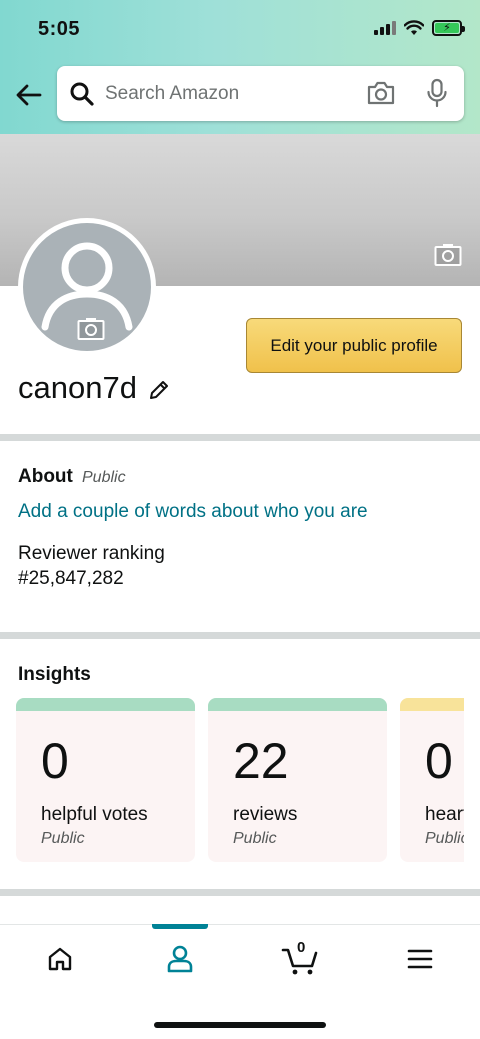  What do you see at coordinates (77, 387) in the screenshot?
I see `username-text: canon7d` at bounding box center [77, 387].